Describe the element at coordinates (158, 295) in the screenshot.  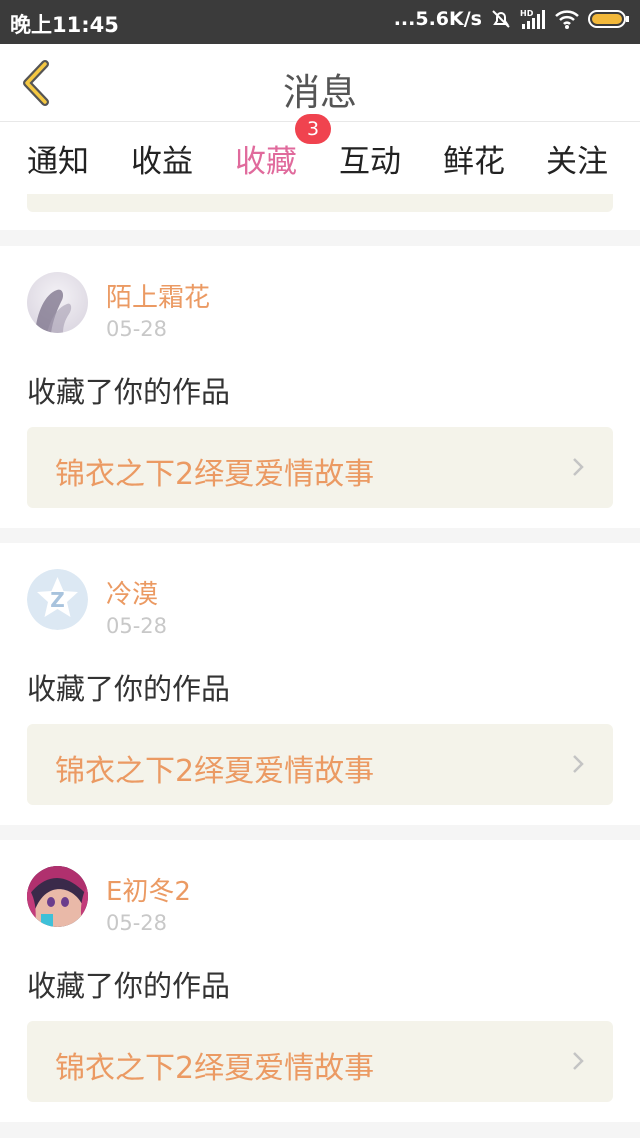
I see `username: 陌上霜花` at that location.